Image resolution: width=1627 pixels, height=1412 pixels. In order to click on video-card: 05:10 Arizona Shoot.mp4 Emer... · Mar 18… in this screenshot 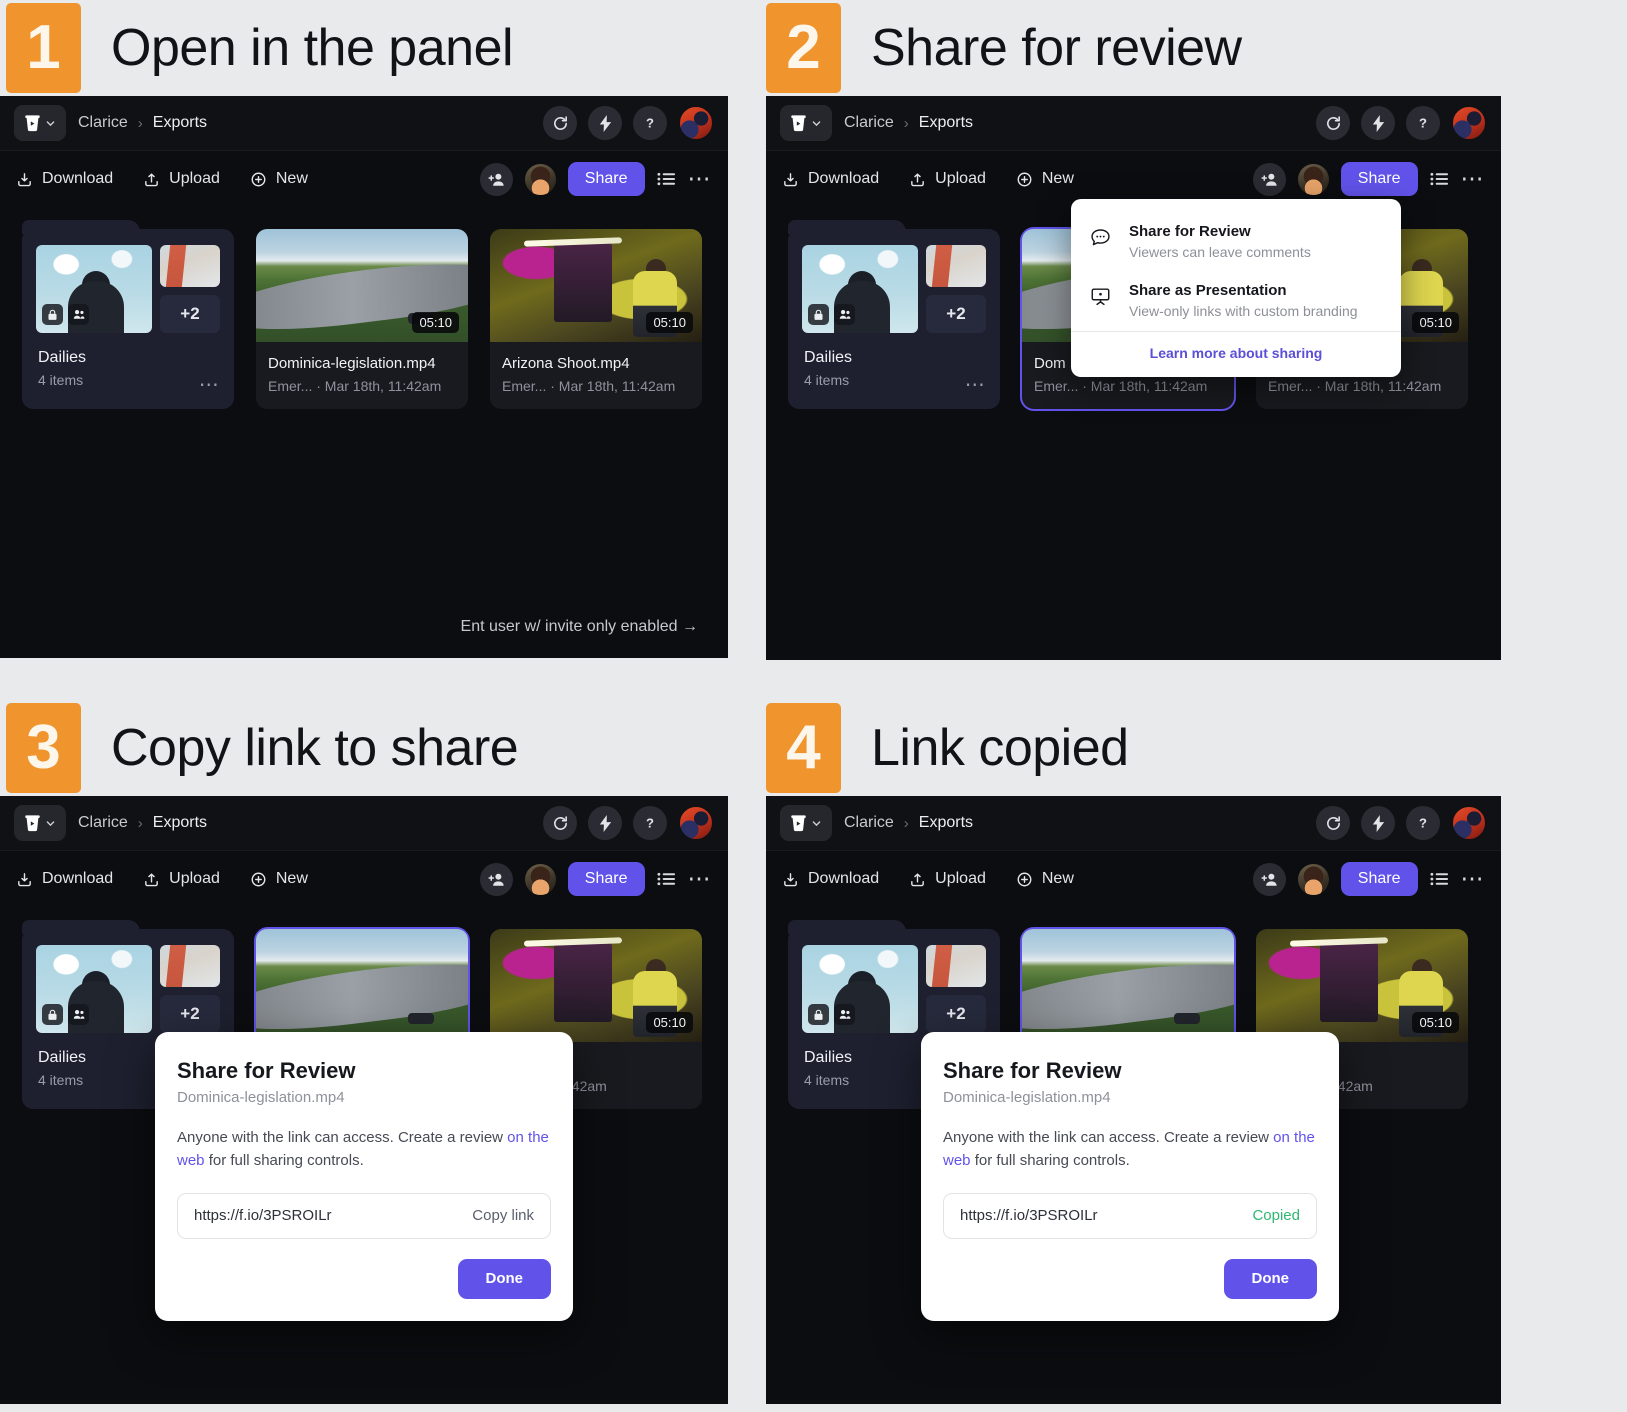, I will do `click(596, 319)`.